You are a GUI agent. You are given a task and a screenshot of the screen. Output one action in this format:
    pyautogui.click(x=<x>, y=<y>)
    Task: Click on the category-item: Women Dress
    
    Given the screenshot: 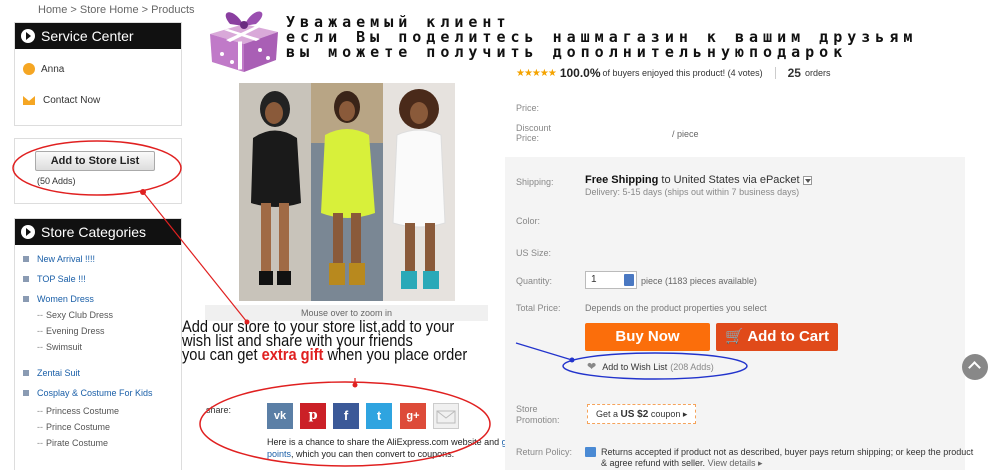 What is the action you would take?
    pyautogui.click(x=98, y=299)
    